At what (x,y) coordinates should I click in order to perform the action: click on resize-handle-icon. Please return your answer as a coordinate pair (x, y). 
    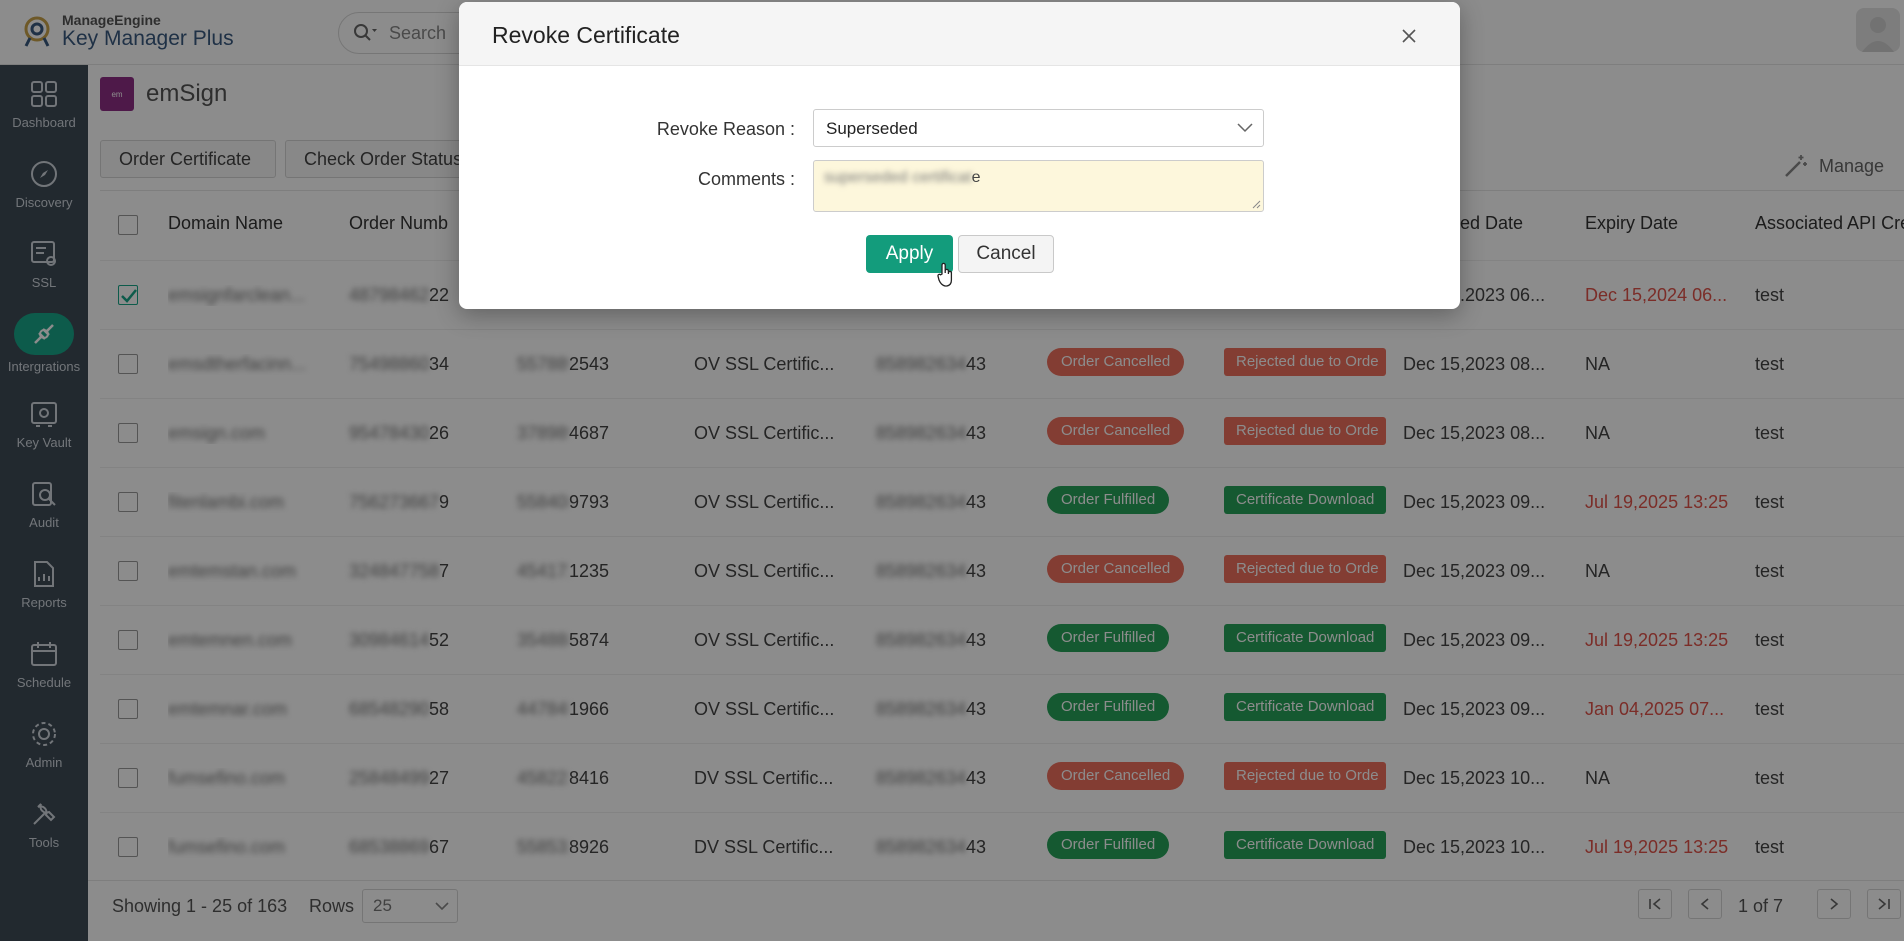
    Looking at the image, I should click on (1256, 204).